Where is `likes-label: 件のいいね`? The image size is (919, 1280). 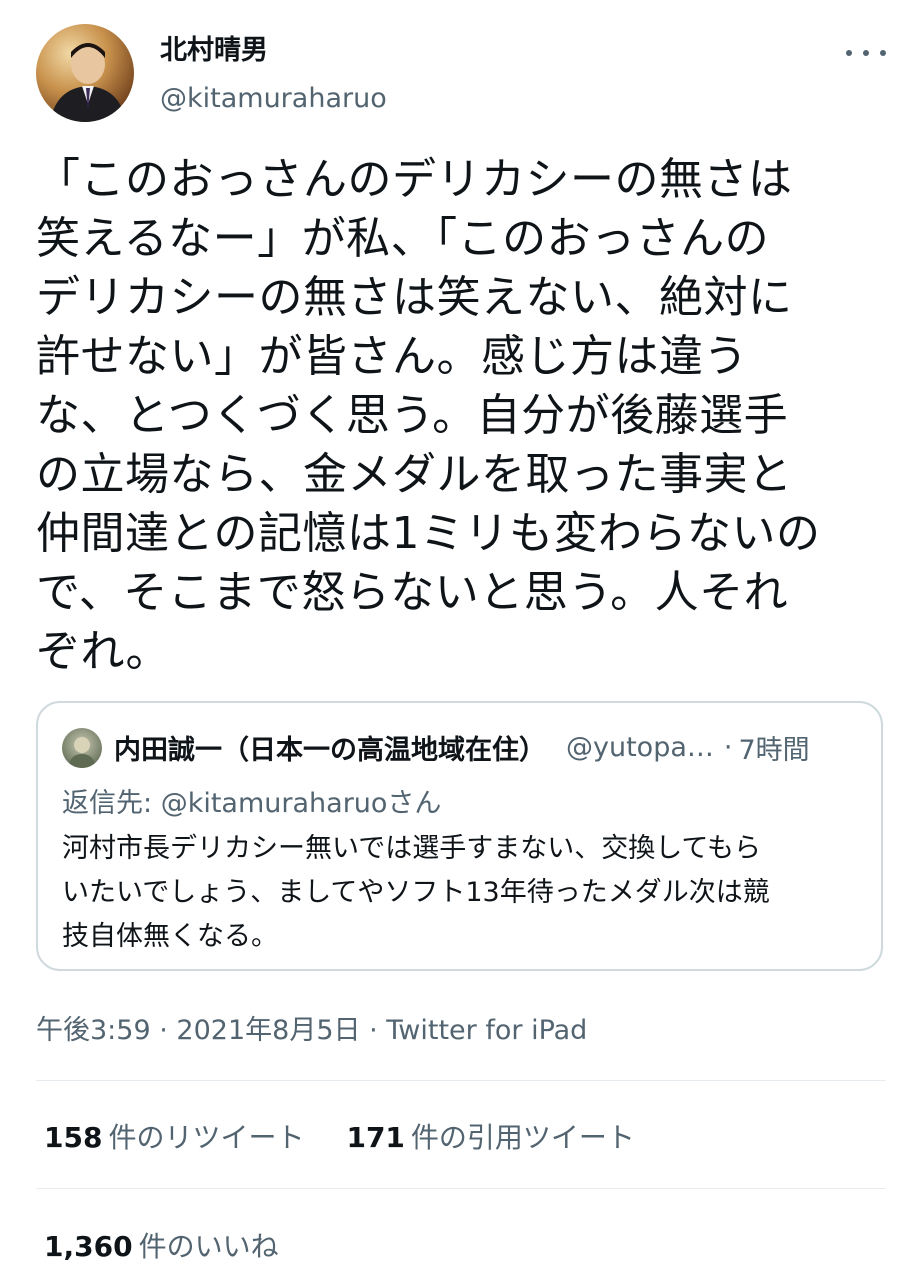
likes-label: 件のいいね is located at coordinates (208, 1246).